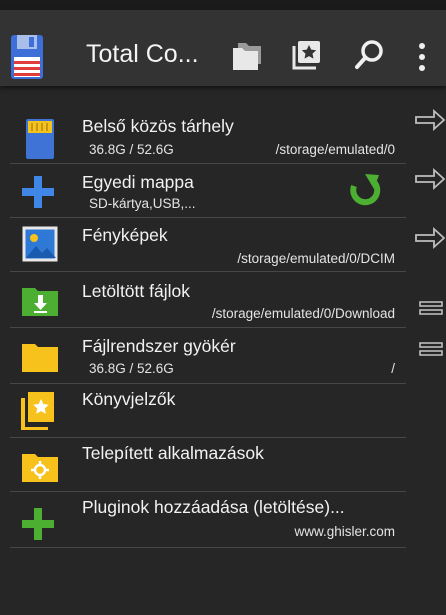  What do you see at coordinates (136, 291) in the screenshot?
I see `item-name: Letöltött fájlok` at bounding box center [136, 291].